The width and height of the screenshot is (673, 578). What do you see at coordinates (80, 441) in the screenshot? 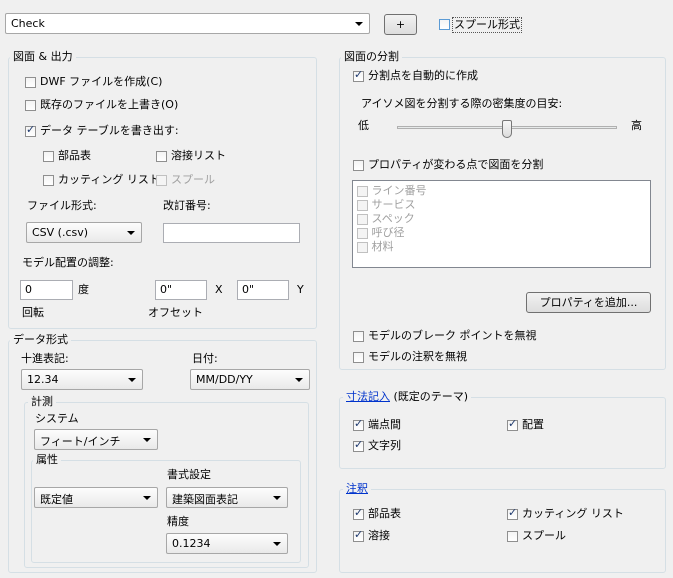
I see `system-value: フィート/インチ` at bounding box center [80, 441].